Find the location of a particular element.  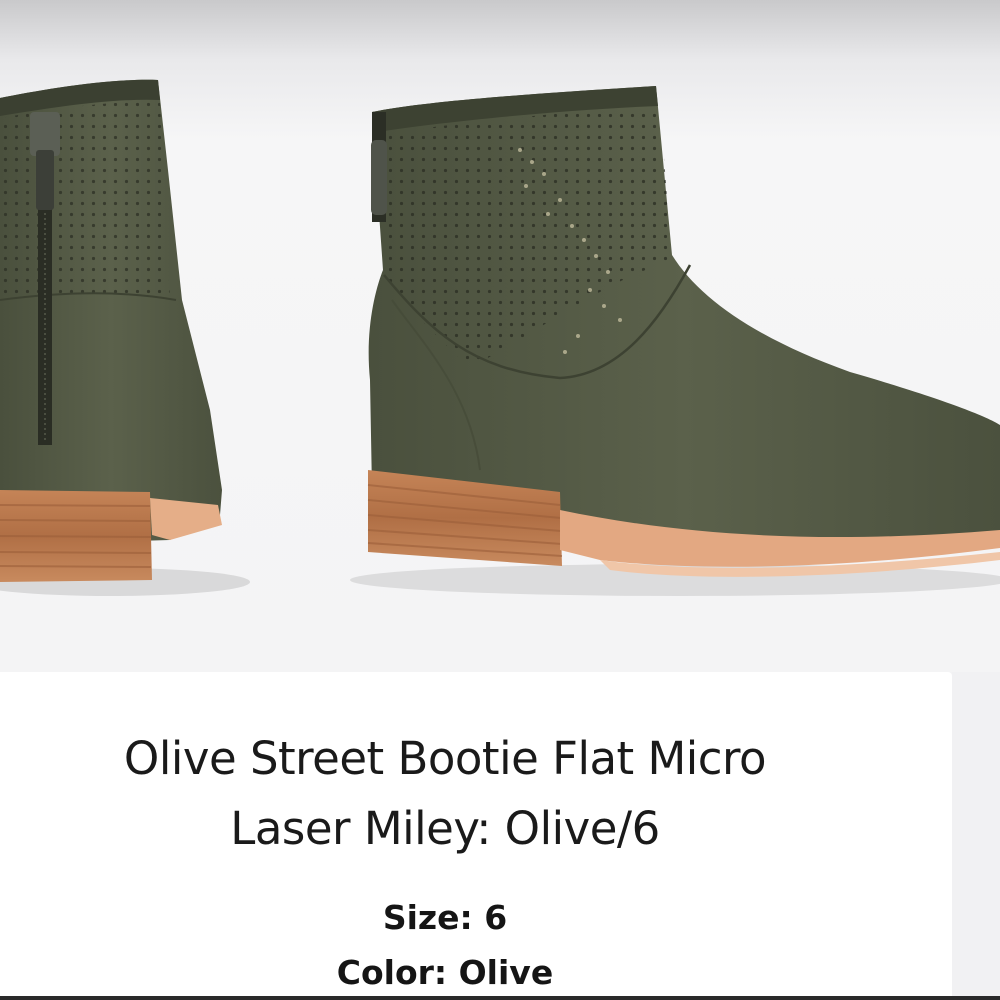

color-label: Color: is located at coordinates (392, 972).